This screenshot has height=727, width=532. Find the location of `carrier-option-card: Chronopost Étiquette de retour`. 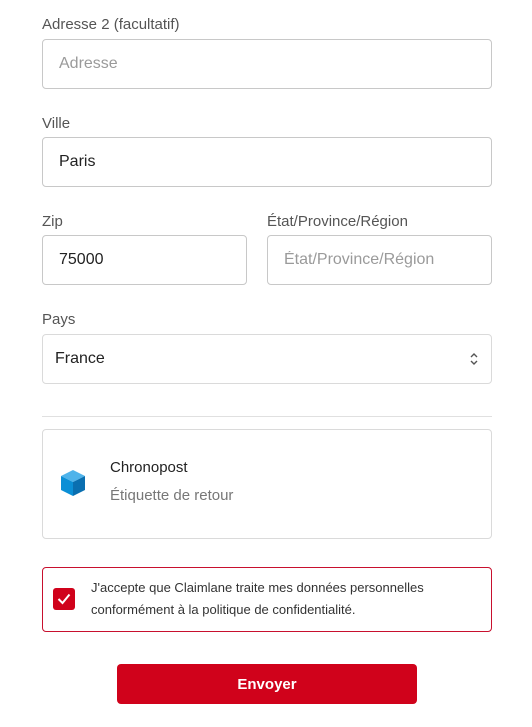

carrier-option-card: Chronopost Étiquette de retour is located at coordinates (267, 484).